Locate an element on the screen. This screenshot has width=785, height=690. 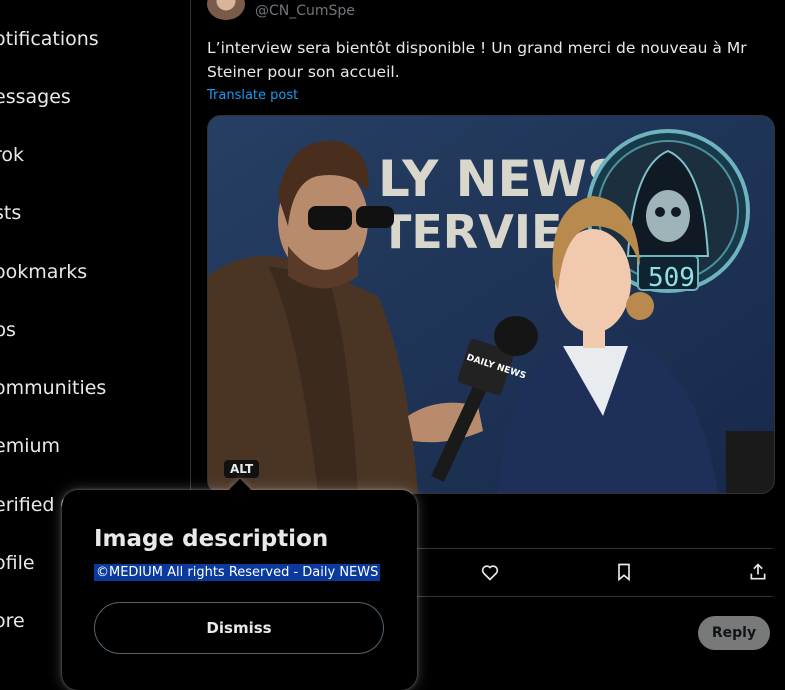
sidebar-item-messages: essages is located at coordinates (35, 97).